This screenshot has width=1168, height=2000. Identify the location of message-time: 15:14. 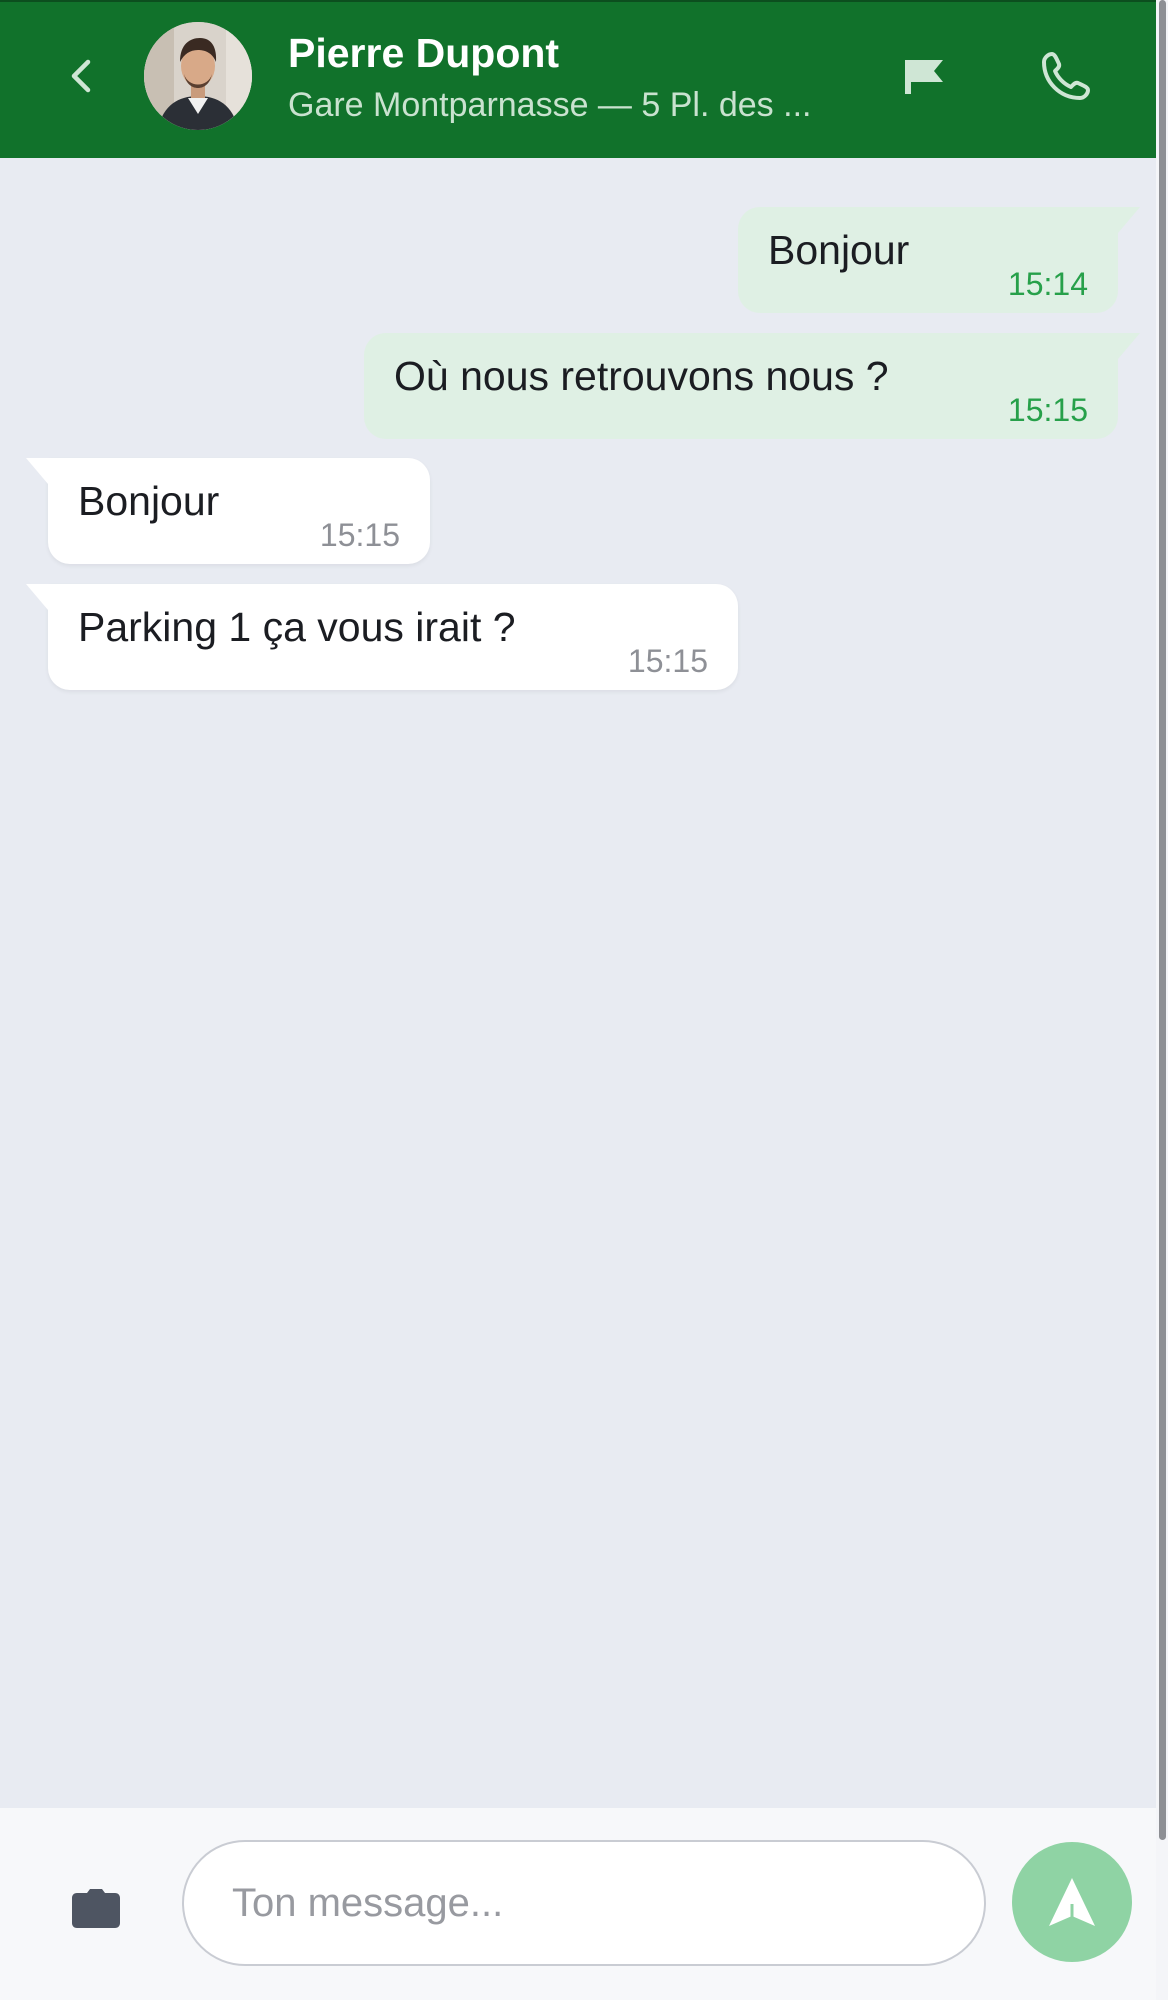
(1047, 284).